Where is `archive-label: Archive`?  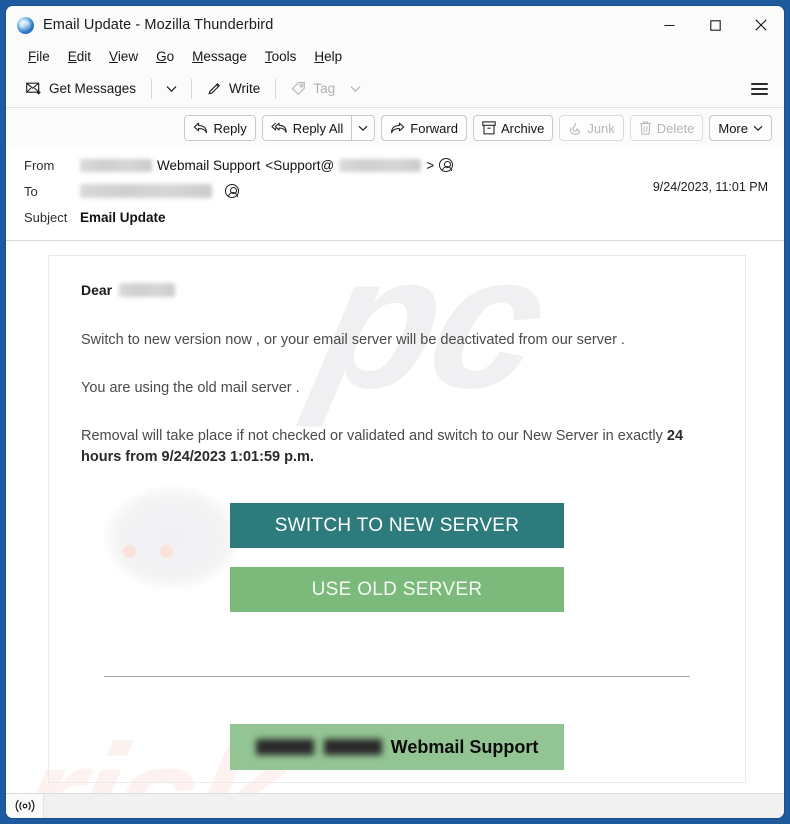
archive-label: Archive is located at coordinates (522, 128).